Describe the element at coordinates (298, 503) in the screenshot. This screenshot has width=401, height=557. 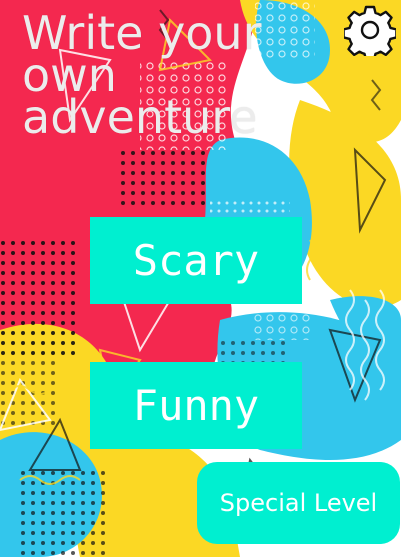
I see `special-level-button: Special Level` at that location.